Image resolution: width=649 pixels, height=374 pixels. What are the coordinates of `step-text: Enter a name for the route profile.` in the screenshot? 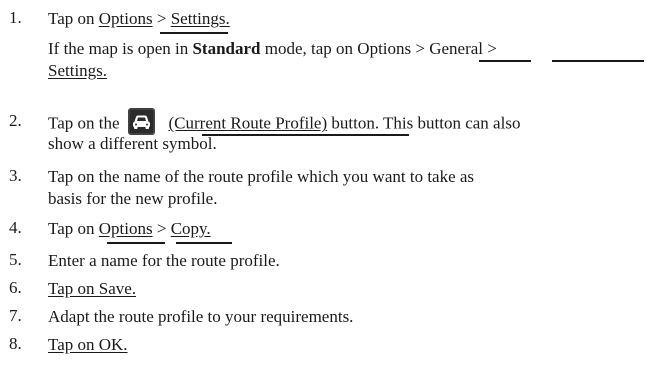 It's located at (164, 261).